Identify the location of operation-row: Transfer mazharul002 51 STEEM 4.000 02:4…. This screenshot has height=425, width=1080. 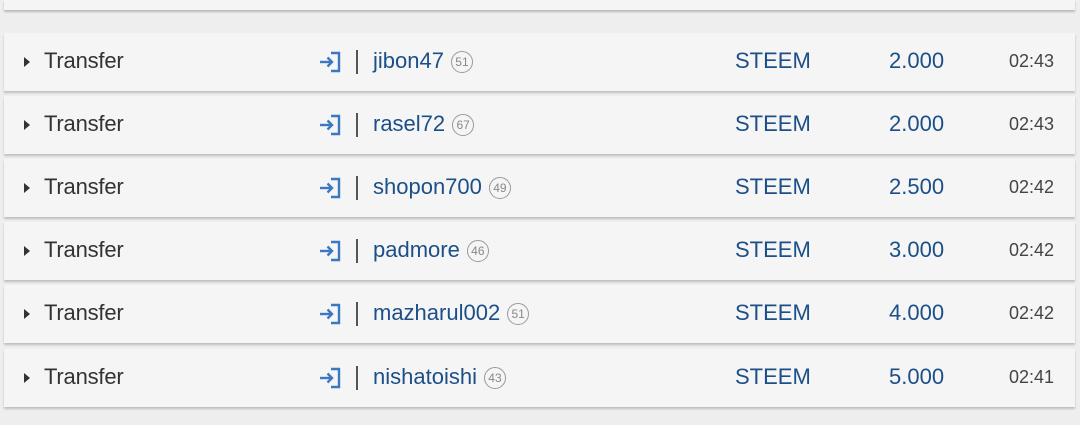
(539, 314).